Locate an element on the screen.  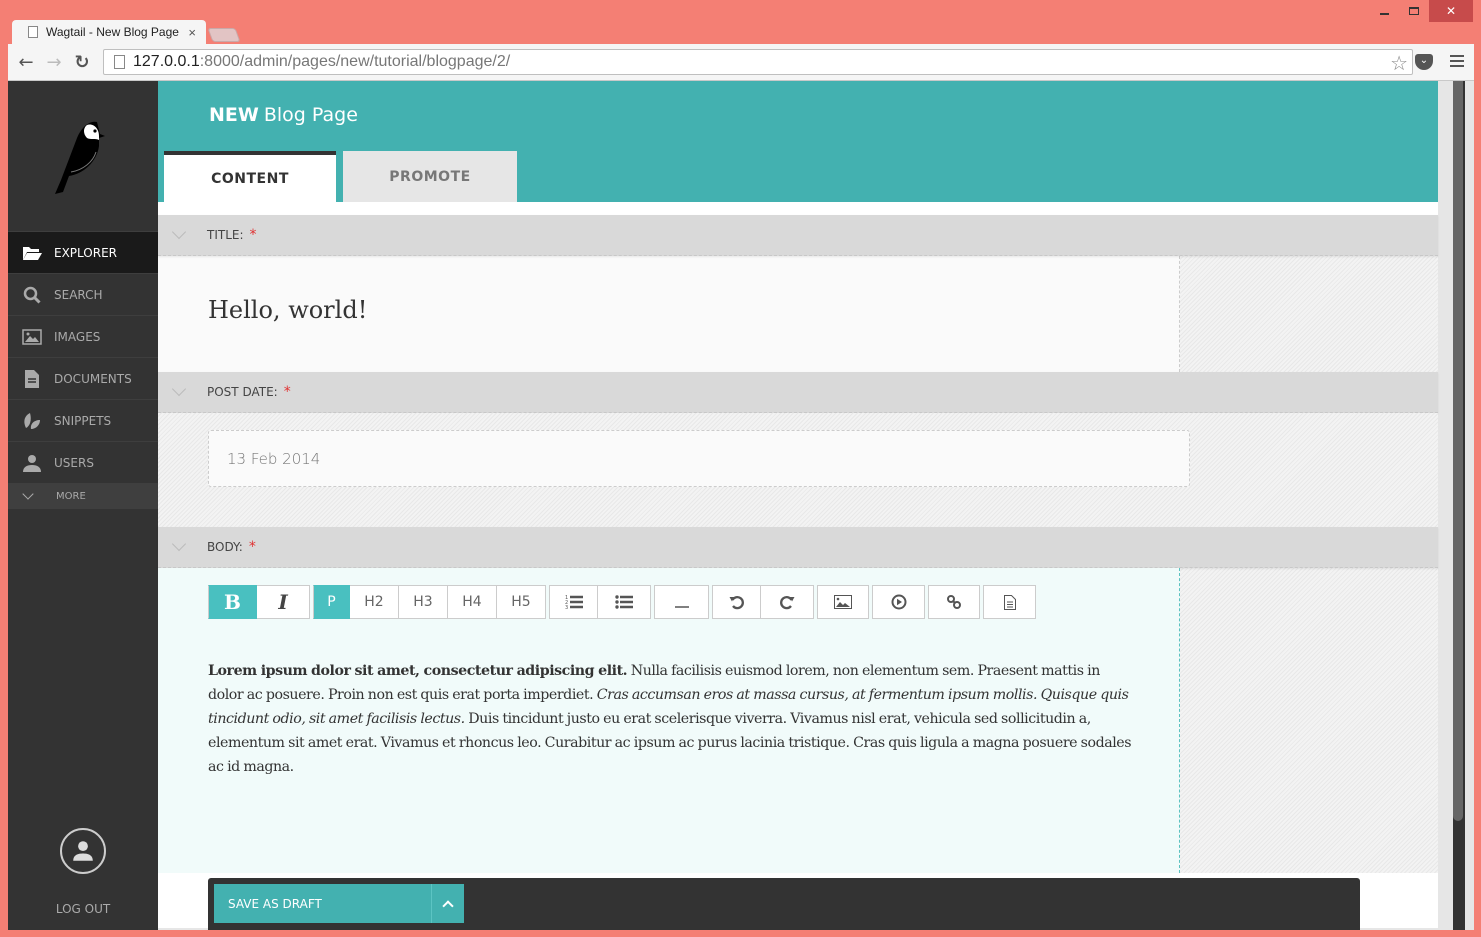
folder-open-icon is located at coordinates (32, 253).